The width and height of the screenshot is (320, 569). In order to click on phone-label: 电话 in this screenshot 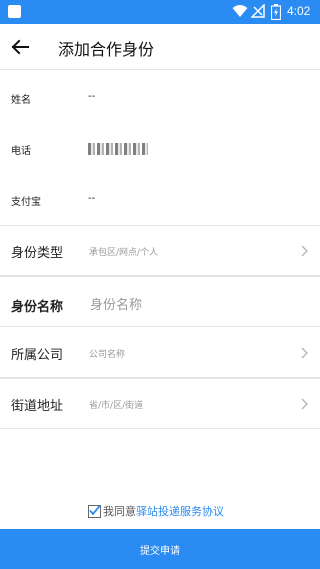, I will do `click(21, 151)`.